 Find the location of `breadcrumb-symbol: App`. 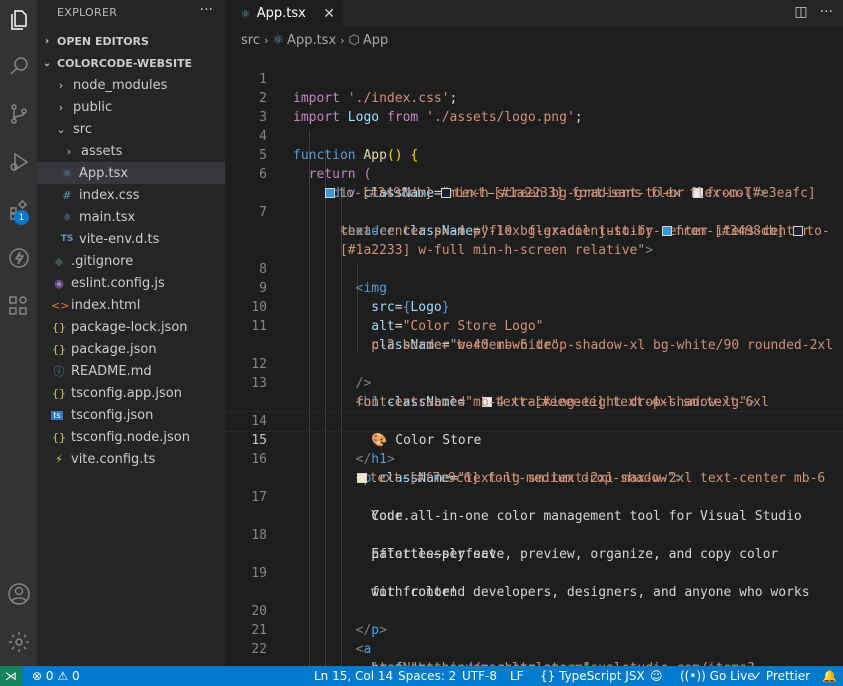

breadcrumb-symbol: App is located at coordinates (375, 40).